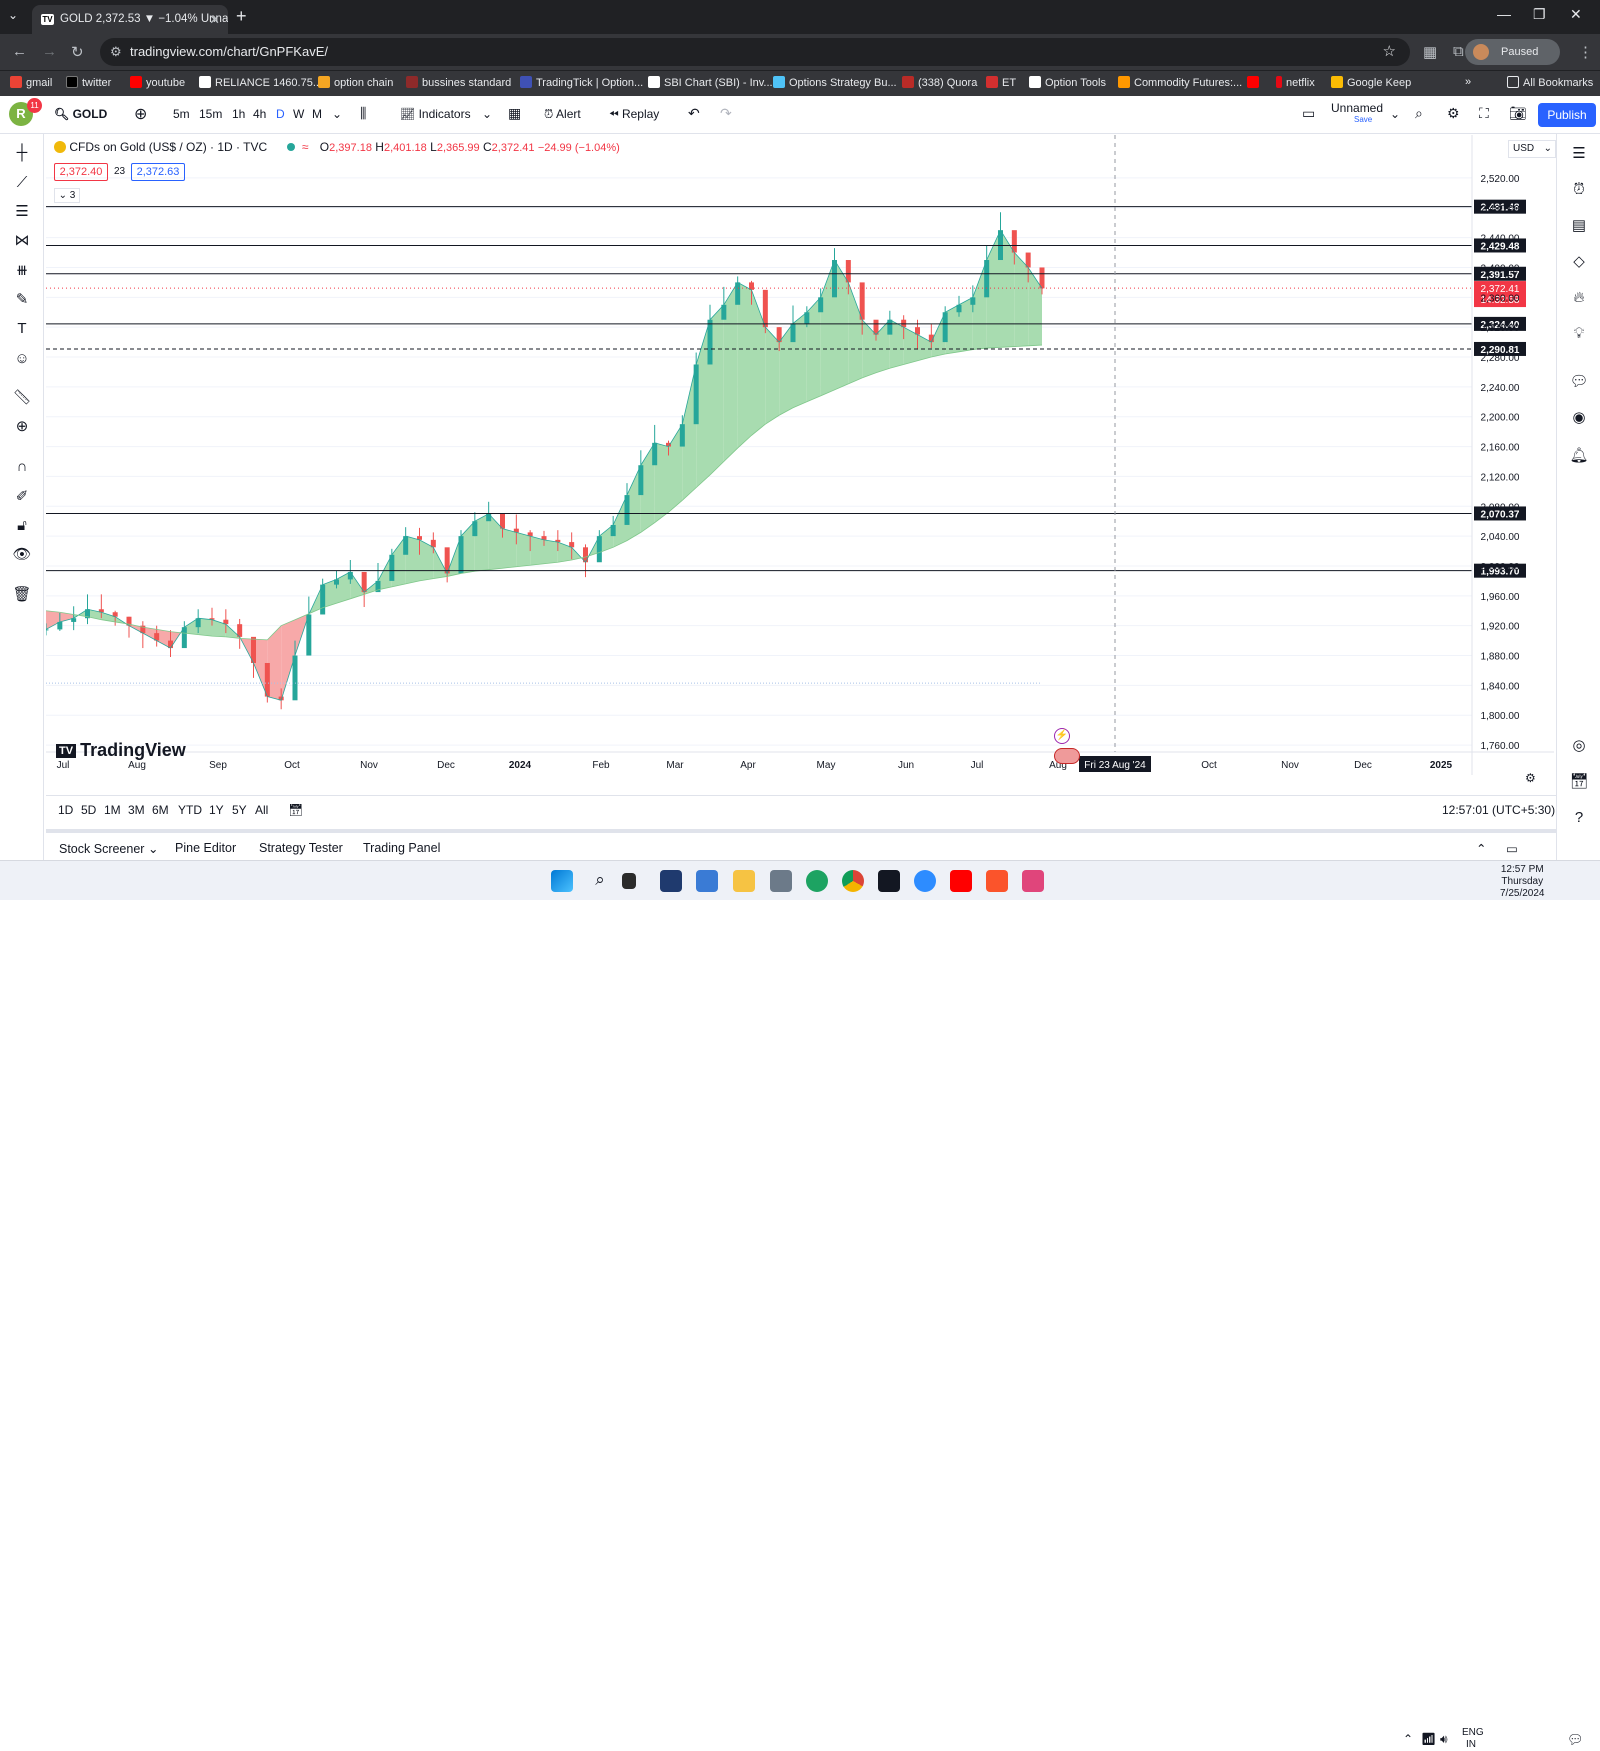  Describe the element at coordinates (168, 147) in the screenshot. I see `symbol-title: CFDs on Gold (US$ / OZ) · 1D · TVC` at that location.